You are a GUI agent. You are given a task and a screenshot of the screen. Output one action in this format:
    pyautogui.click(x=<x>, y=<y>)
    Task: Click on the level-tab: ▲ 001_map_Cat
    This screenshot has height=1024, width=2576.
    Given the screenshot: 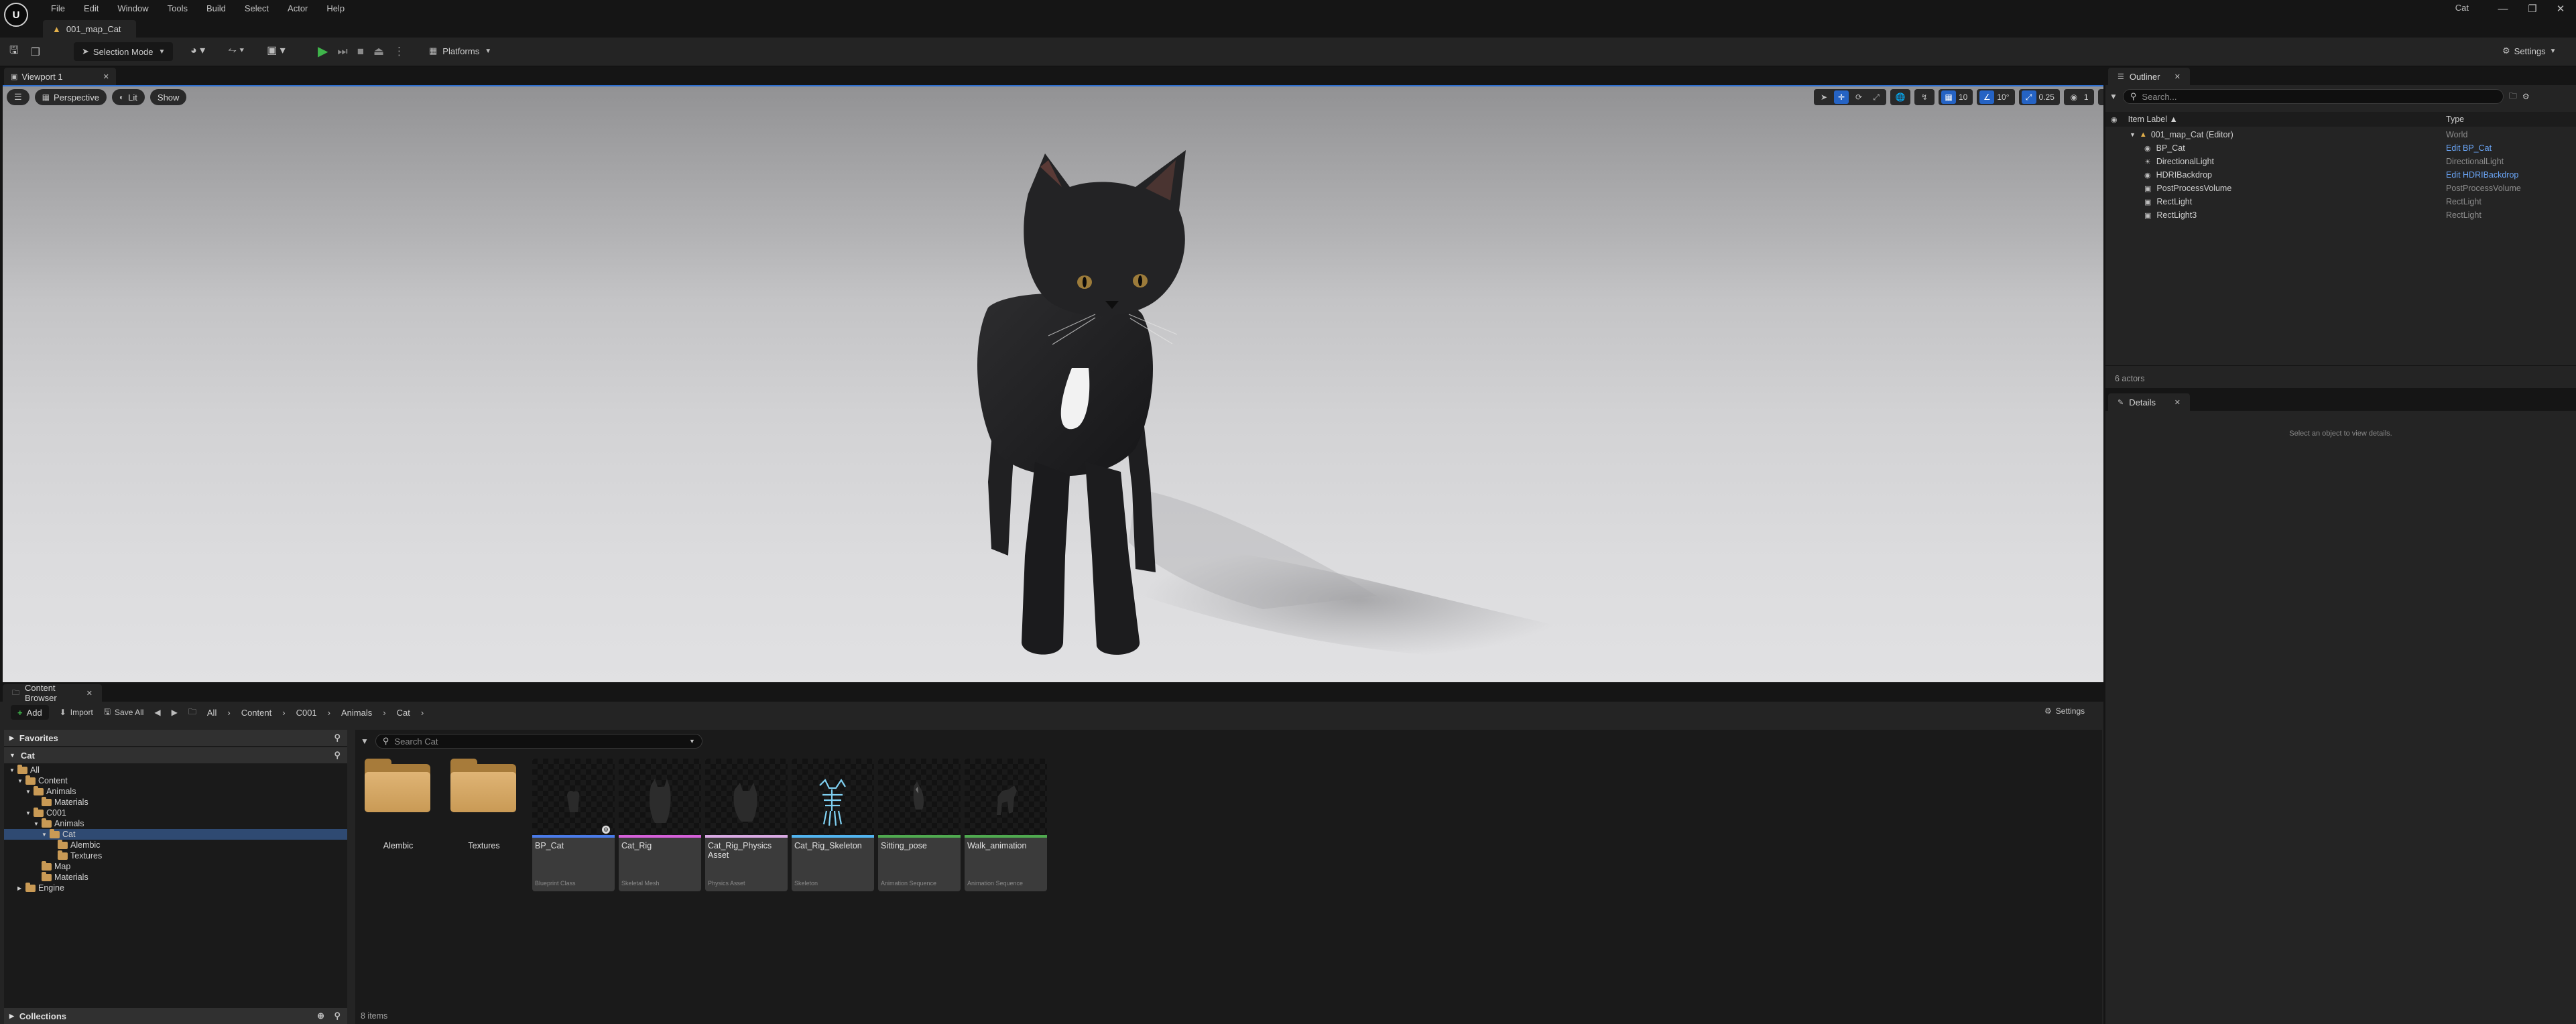 What is the action you would take?
    pyautogui.click(x=90, y=29)
    